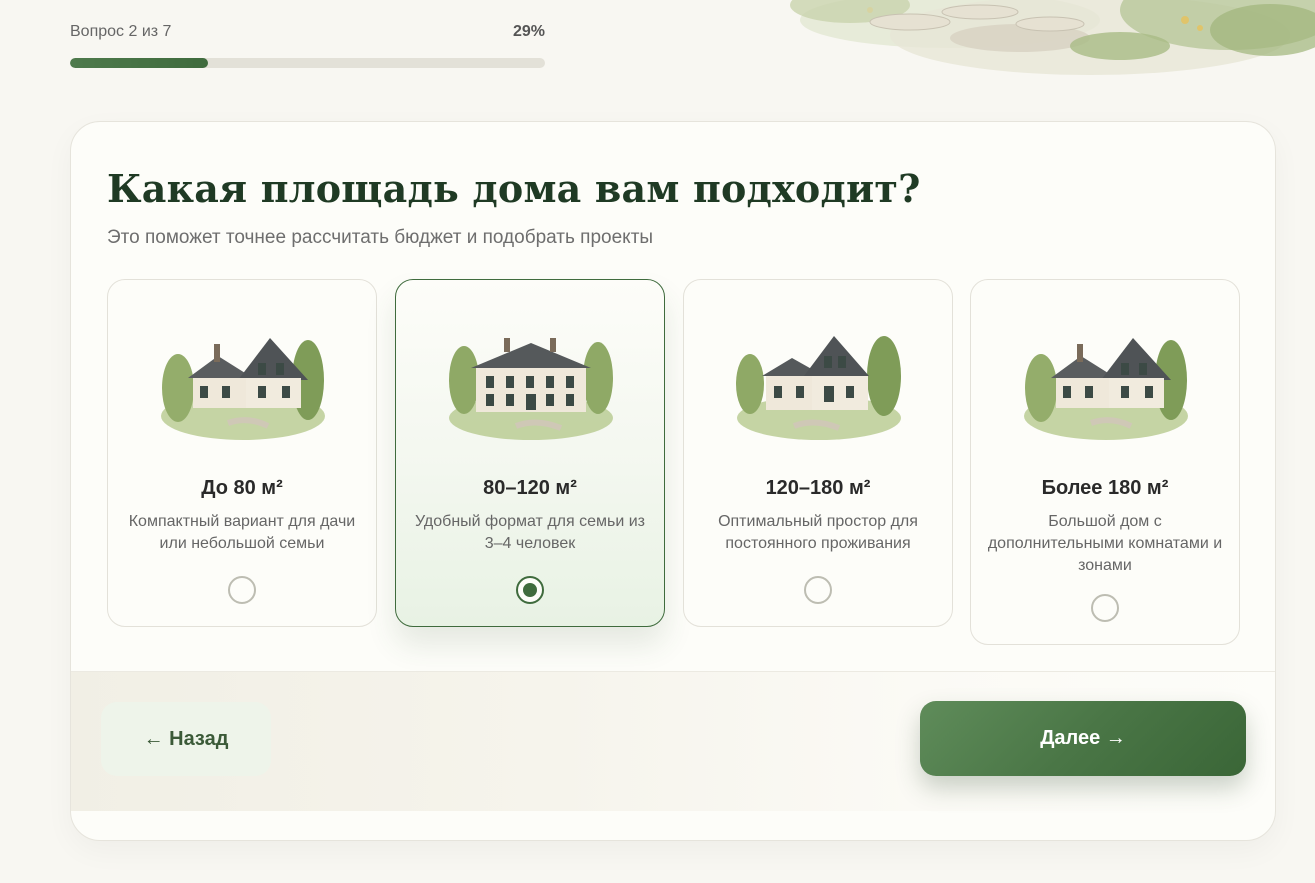  What do you see at coordinates (139, 63) in the screenshot?
I see `progress-bar-fill` at bounding box center [139, 63].